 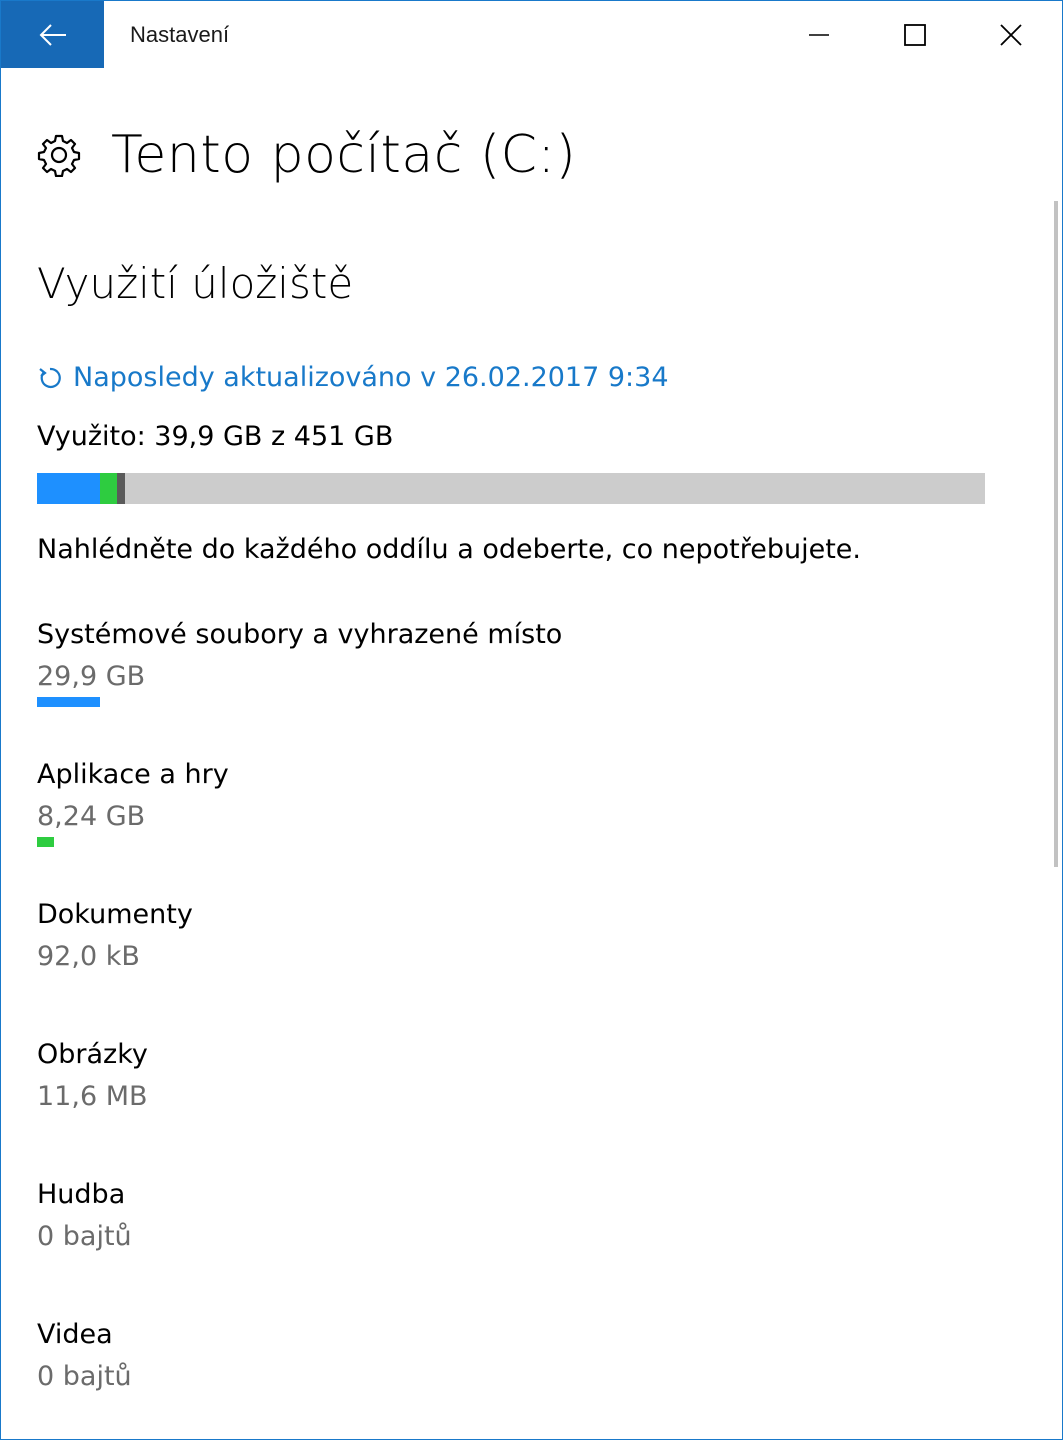 What do you see at coordinates (92, 1054) in the screenshot?
I see `category-name: Obrázky` at bounding box center [92, 1054].